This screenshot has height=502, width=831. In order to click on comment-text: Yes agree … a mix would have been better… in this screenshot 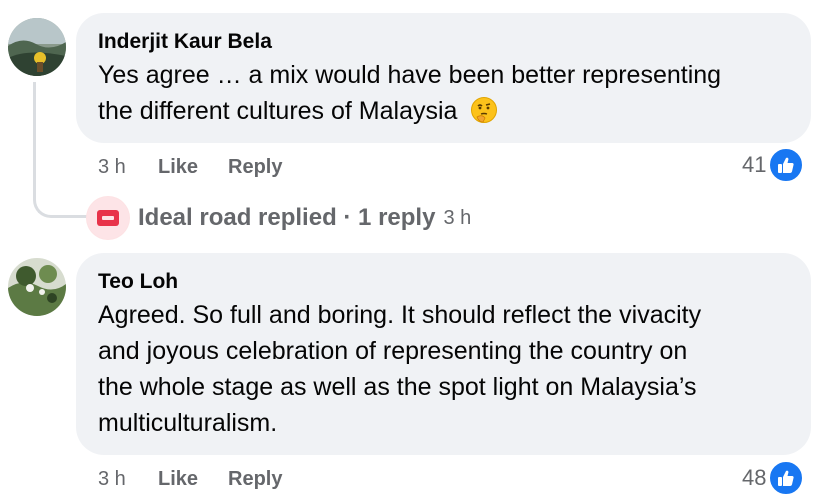, I will do `click(409, 93)`.